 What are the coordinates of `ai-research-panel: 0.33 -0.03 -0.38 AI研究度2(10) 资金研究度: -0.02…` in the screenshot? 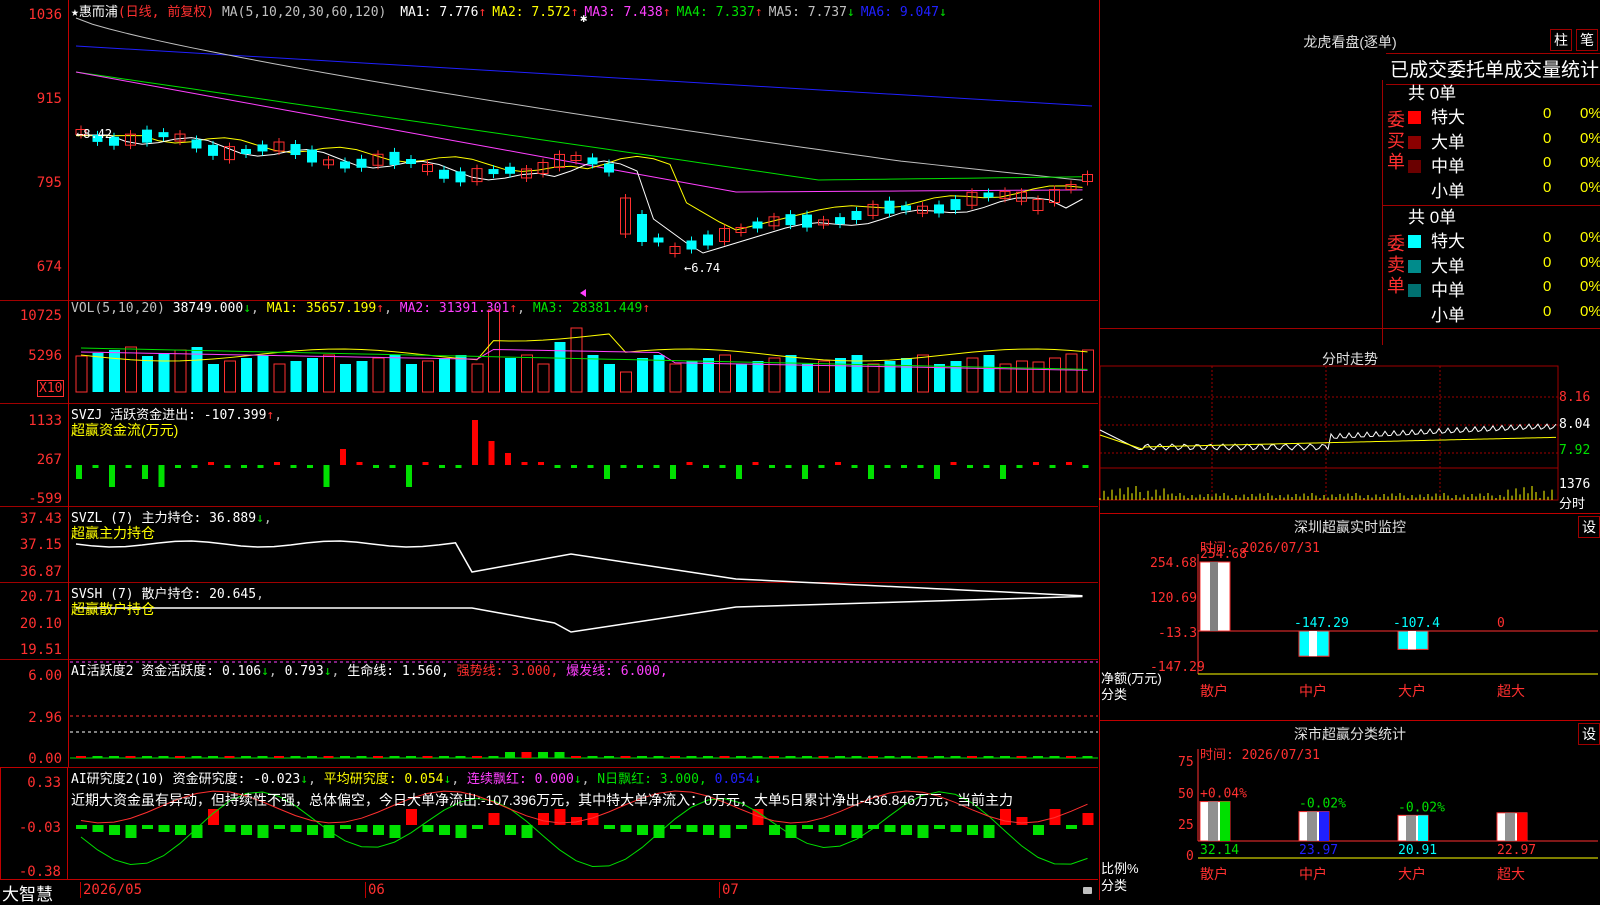 It's located at (549, 823).